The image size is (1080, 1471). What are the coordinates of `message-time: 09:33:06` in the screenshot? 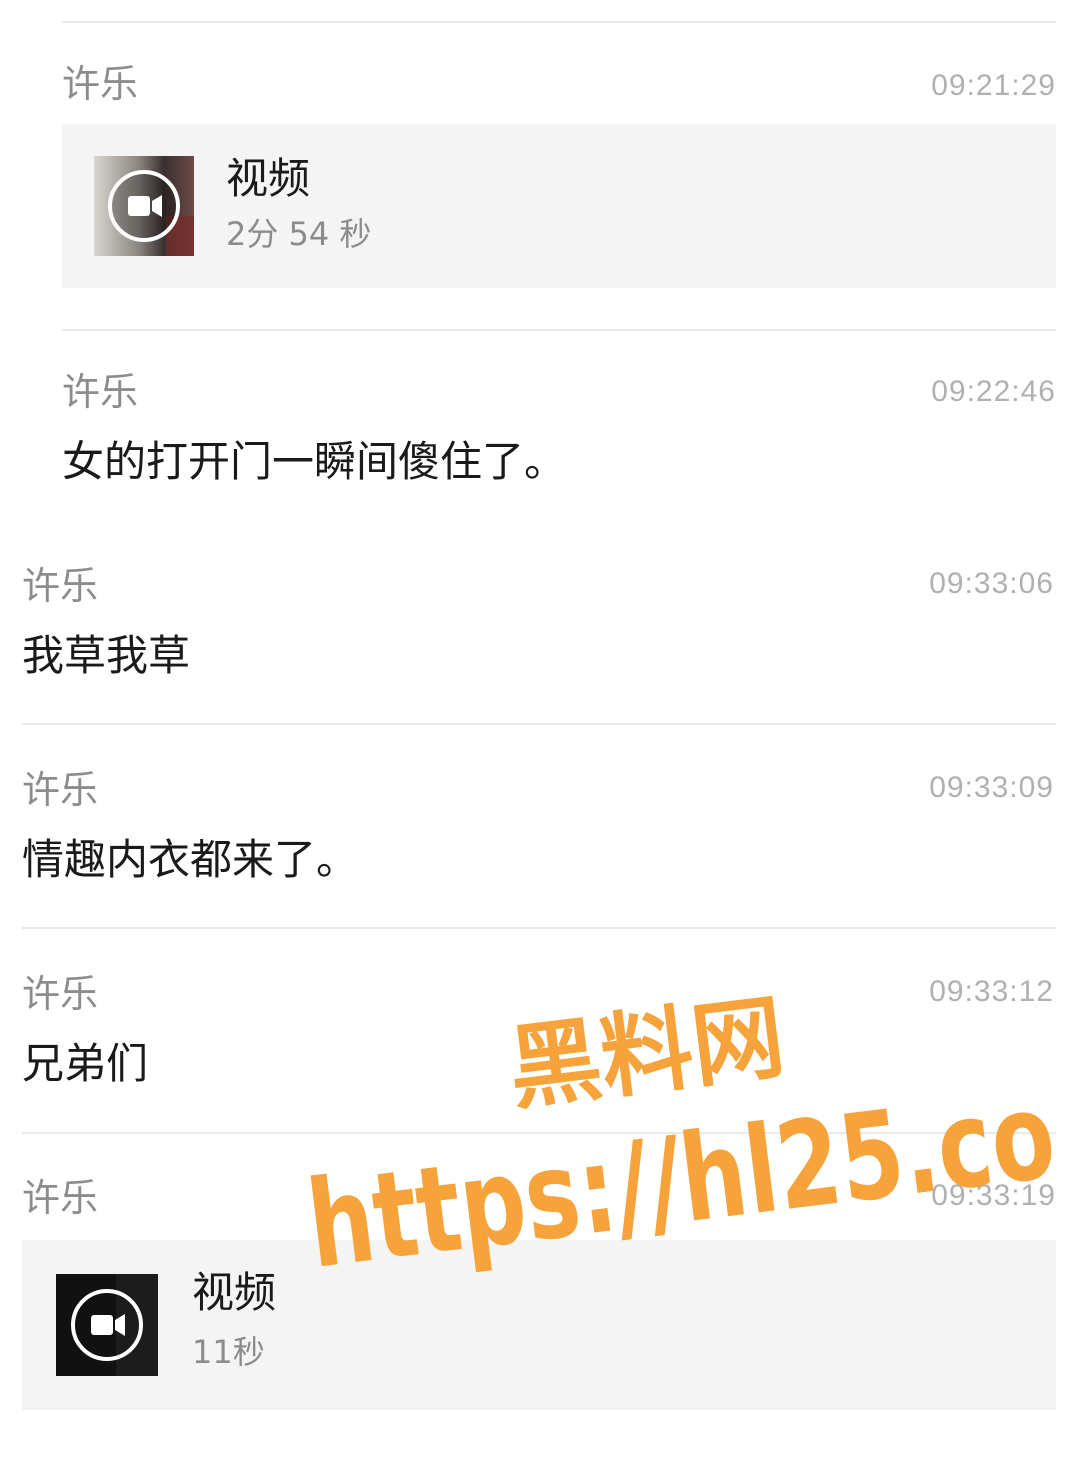 It's located at (991, 583).